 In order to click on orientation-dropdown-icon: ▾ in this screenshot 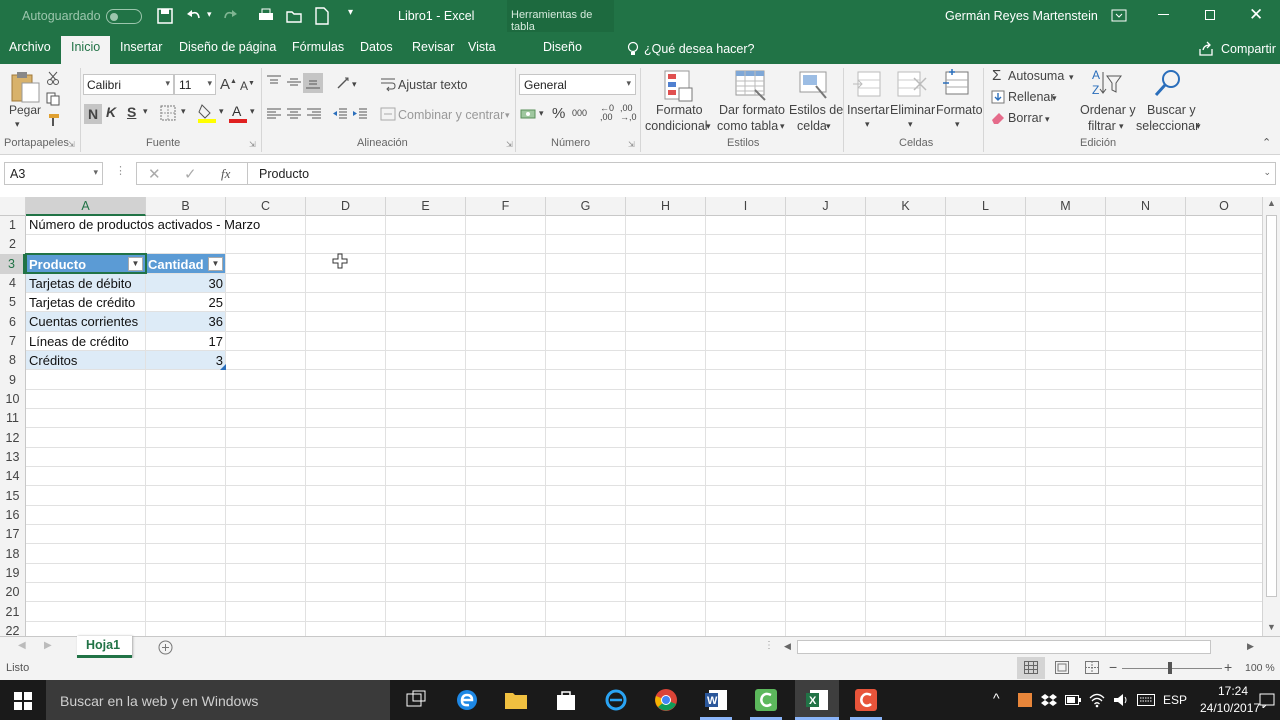, I will do `click(354, 84)`.